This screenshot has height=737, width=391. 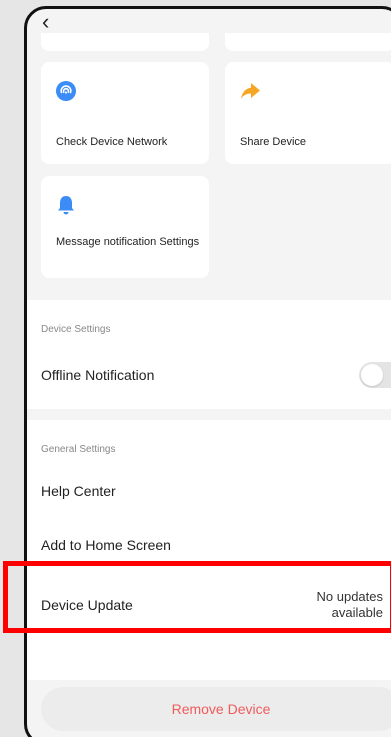 What do you see at coordinates (66, 91) in the screenshot?
I see `network-signal-icon` at bounding box center [66, 91].